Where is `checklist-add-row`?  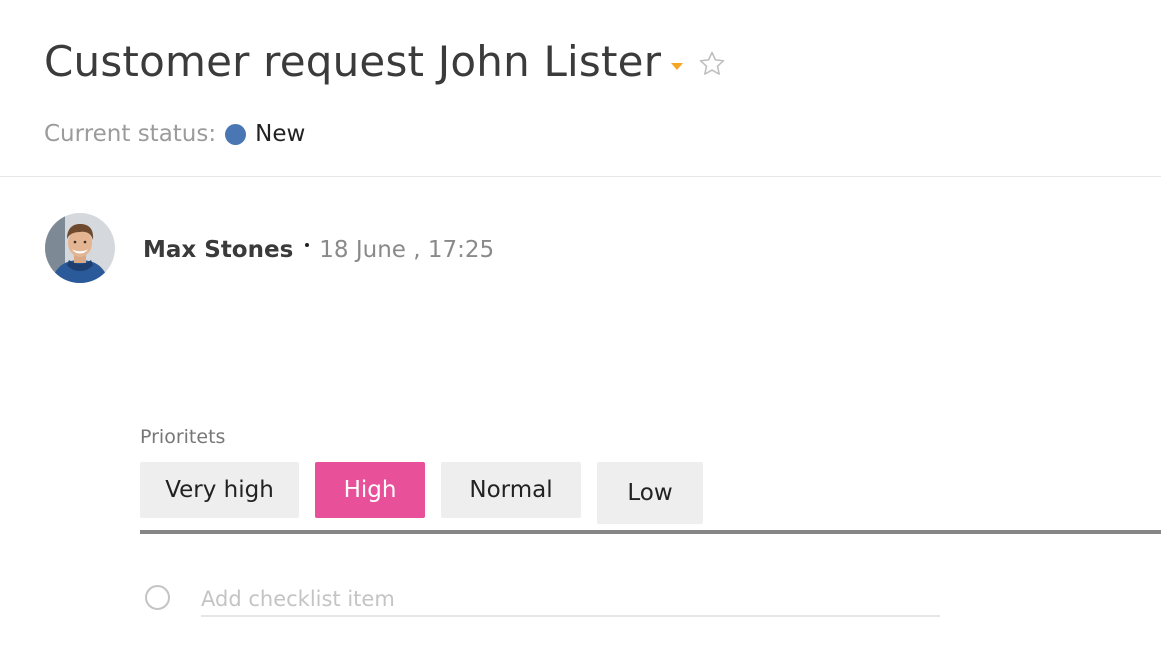
checklist-add-row is located at coordinates (545, 600).